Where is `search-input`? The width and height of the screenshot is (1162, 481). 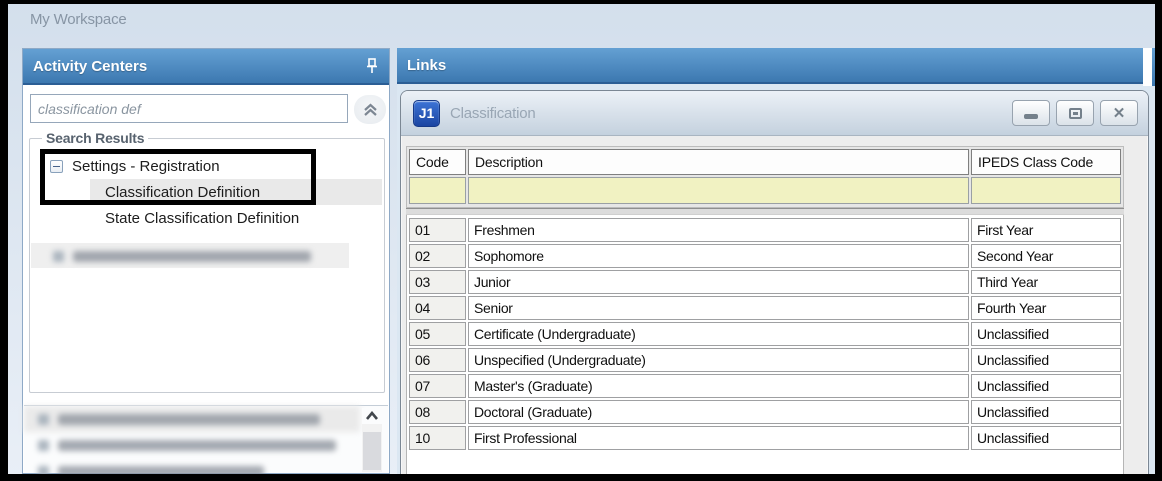
search-input is located at coordinates (189, 108).